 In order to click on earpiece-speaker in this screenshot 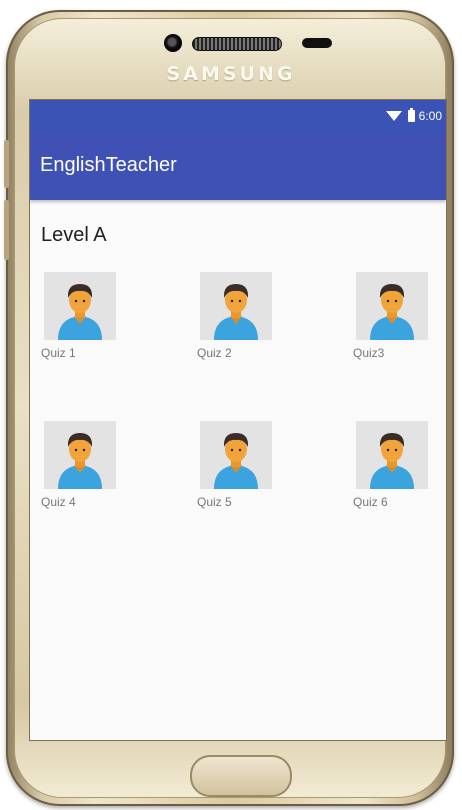, I will do `click(237, 44)`.